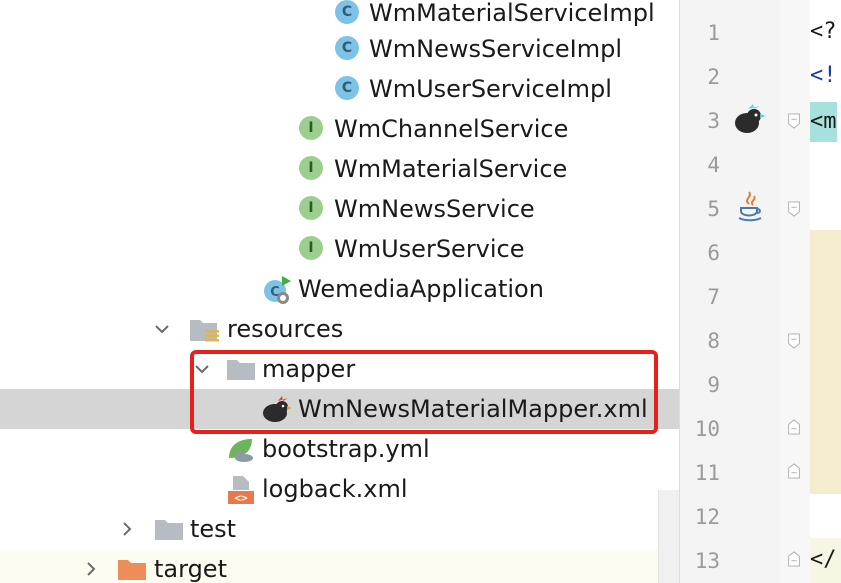  Describe the element at coordinates (713, 253) in the screenshot. I see `line-number: 6` at that location.